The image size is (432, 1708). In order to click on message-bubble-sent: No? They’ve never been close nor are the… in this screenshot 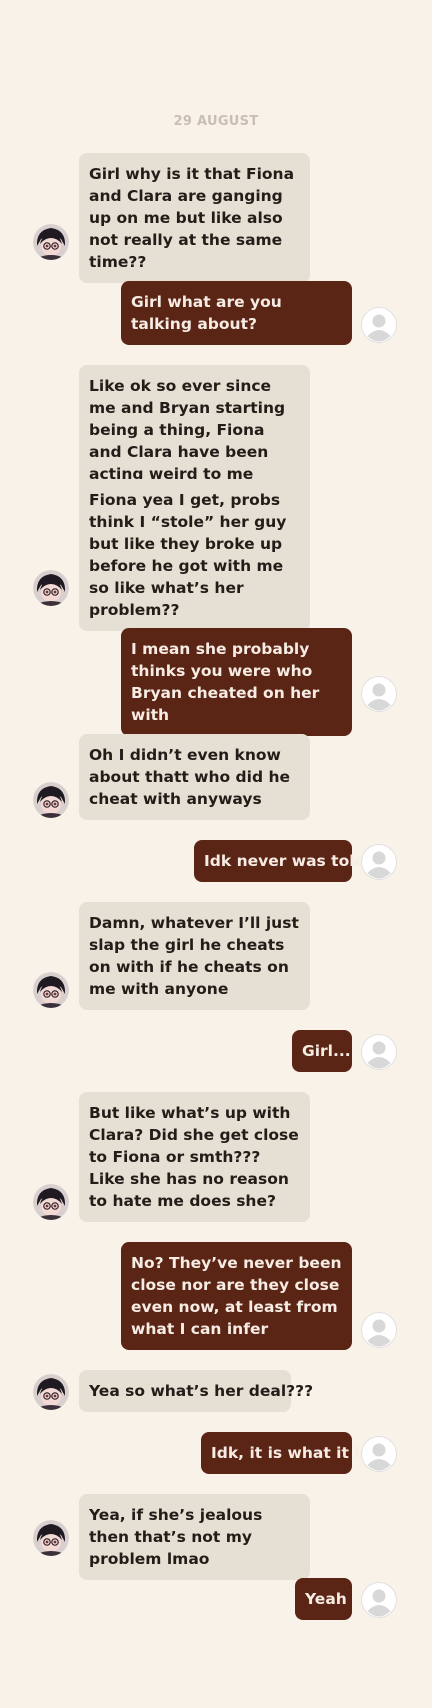, I will do `click(236, 1296)`.